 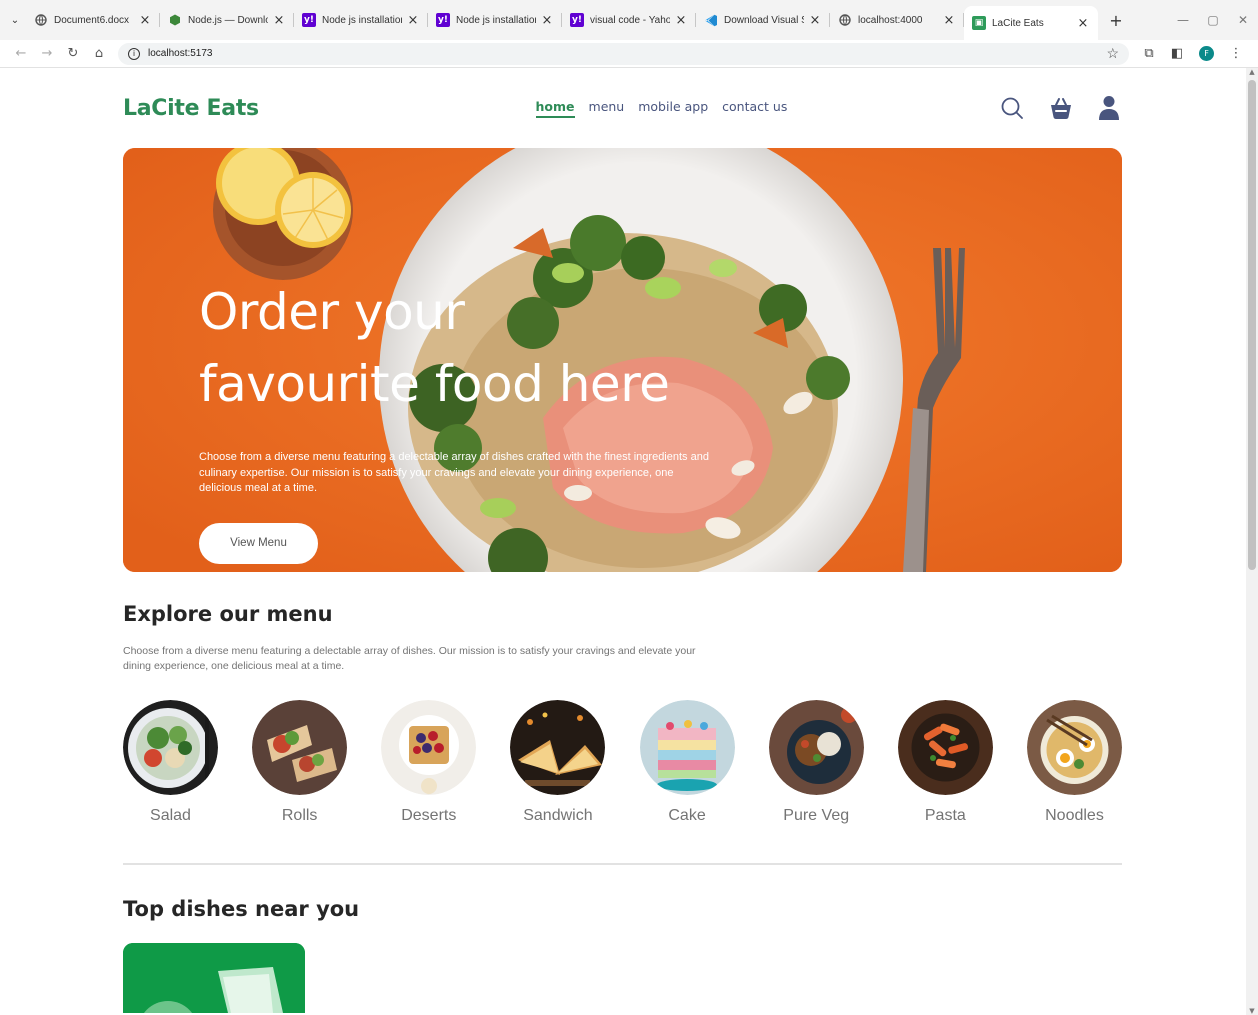 I want to click on menu-category-deserts: Deserts, so click(x=429, y=762).